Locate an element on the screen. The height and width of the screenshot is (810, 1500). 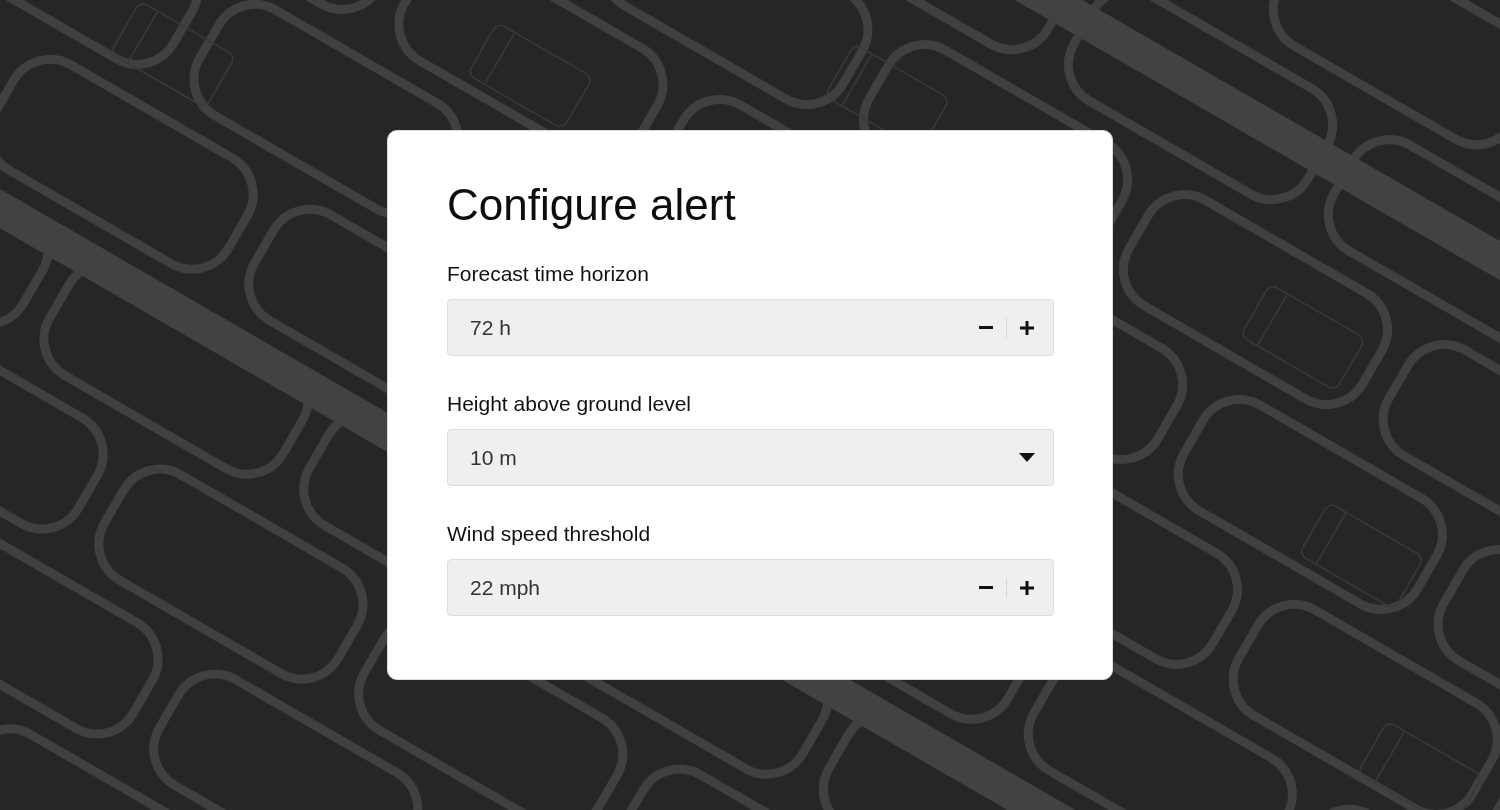
field-label: Height above ground level is located at coordinates (569, 404).